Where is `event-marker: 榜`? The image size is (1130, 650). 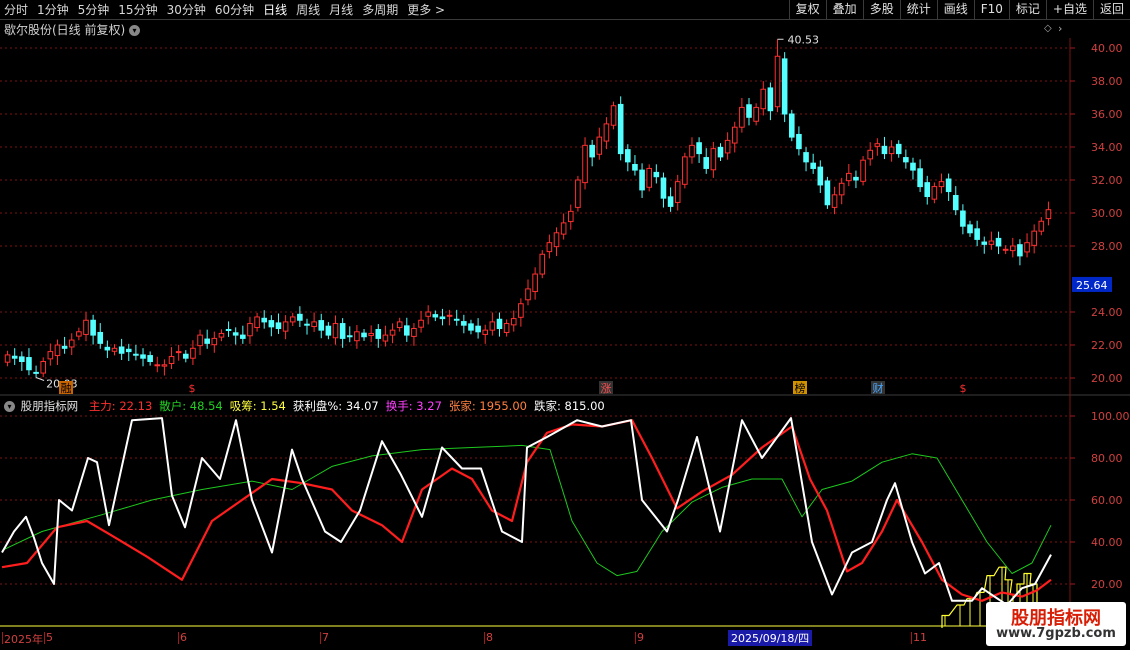
event-marker: 榜 is located at coordinates (800, 388).